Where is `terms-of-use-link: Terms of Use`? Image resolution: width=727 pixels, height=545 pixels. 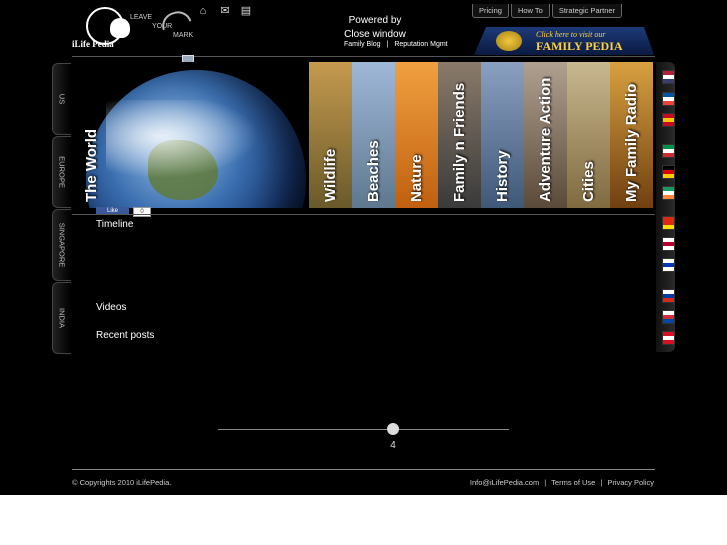 terms-of-use-link: Terms of Use is located at coordinates (573, 482).